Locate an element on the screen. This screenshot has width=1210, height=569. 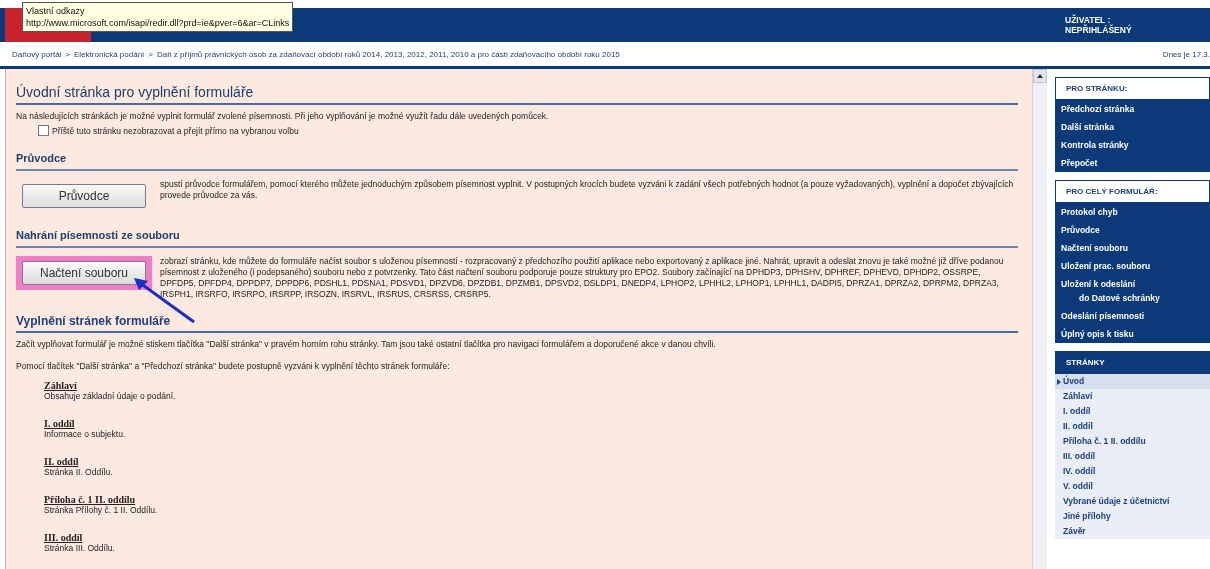
checkbox-label: Příště tuto stránku nezobrazovat a přejít přímo na vybranou volbu is located at coordinates (175, 130).